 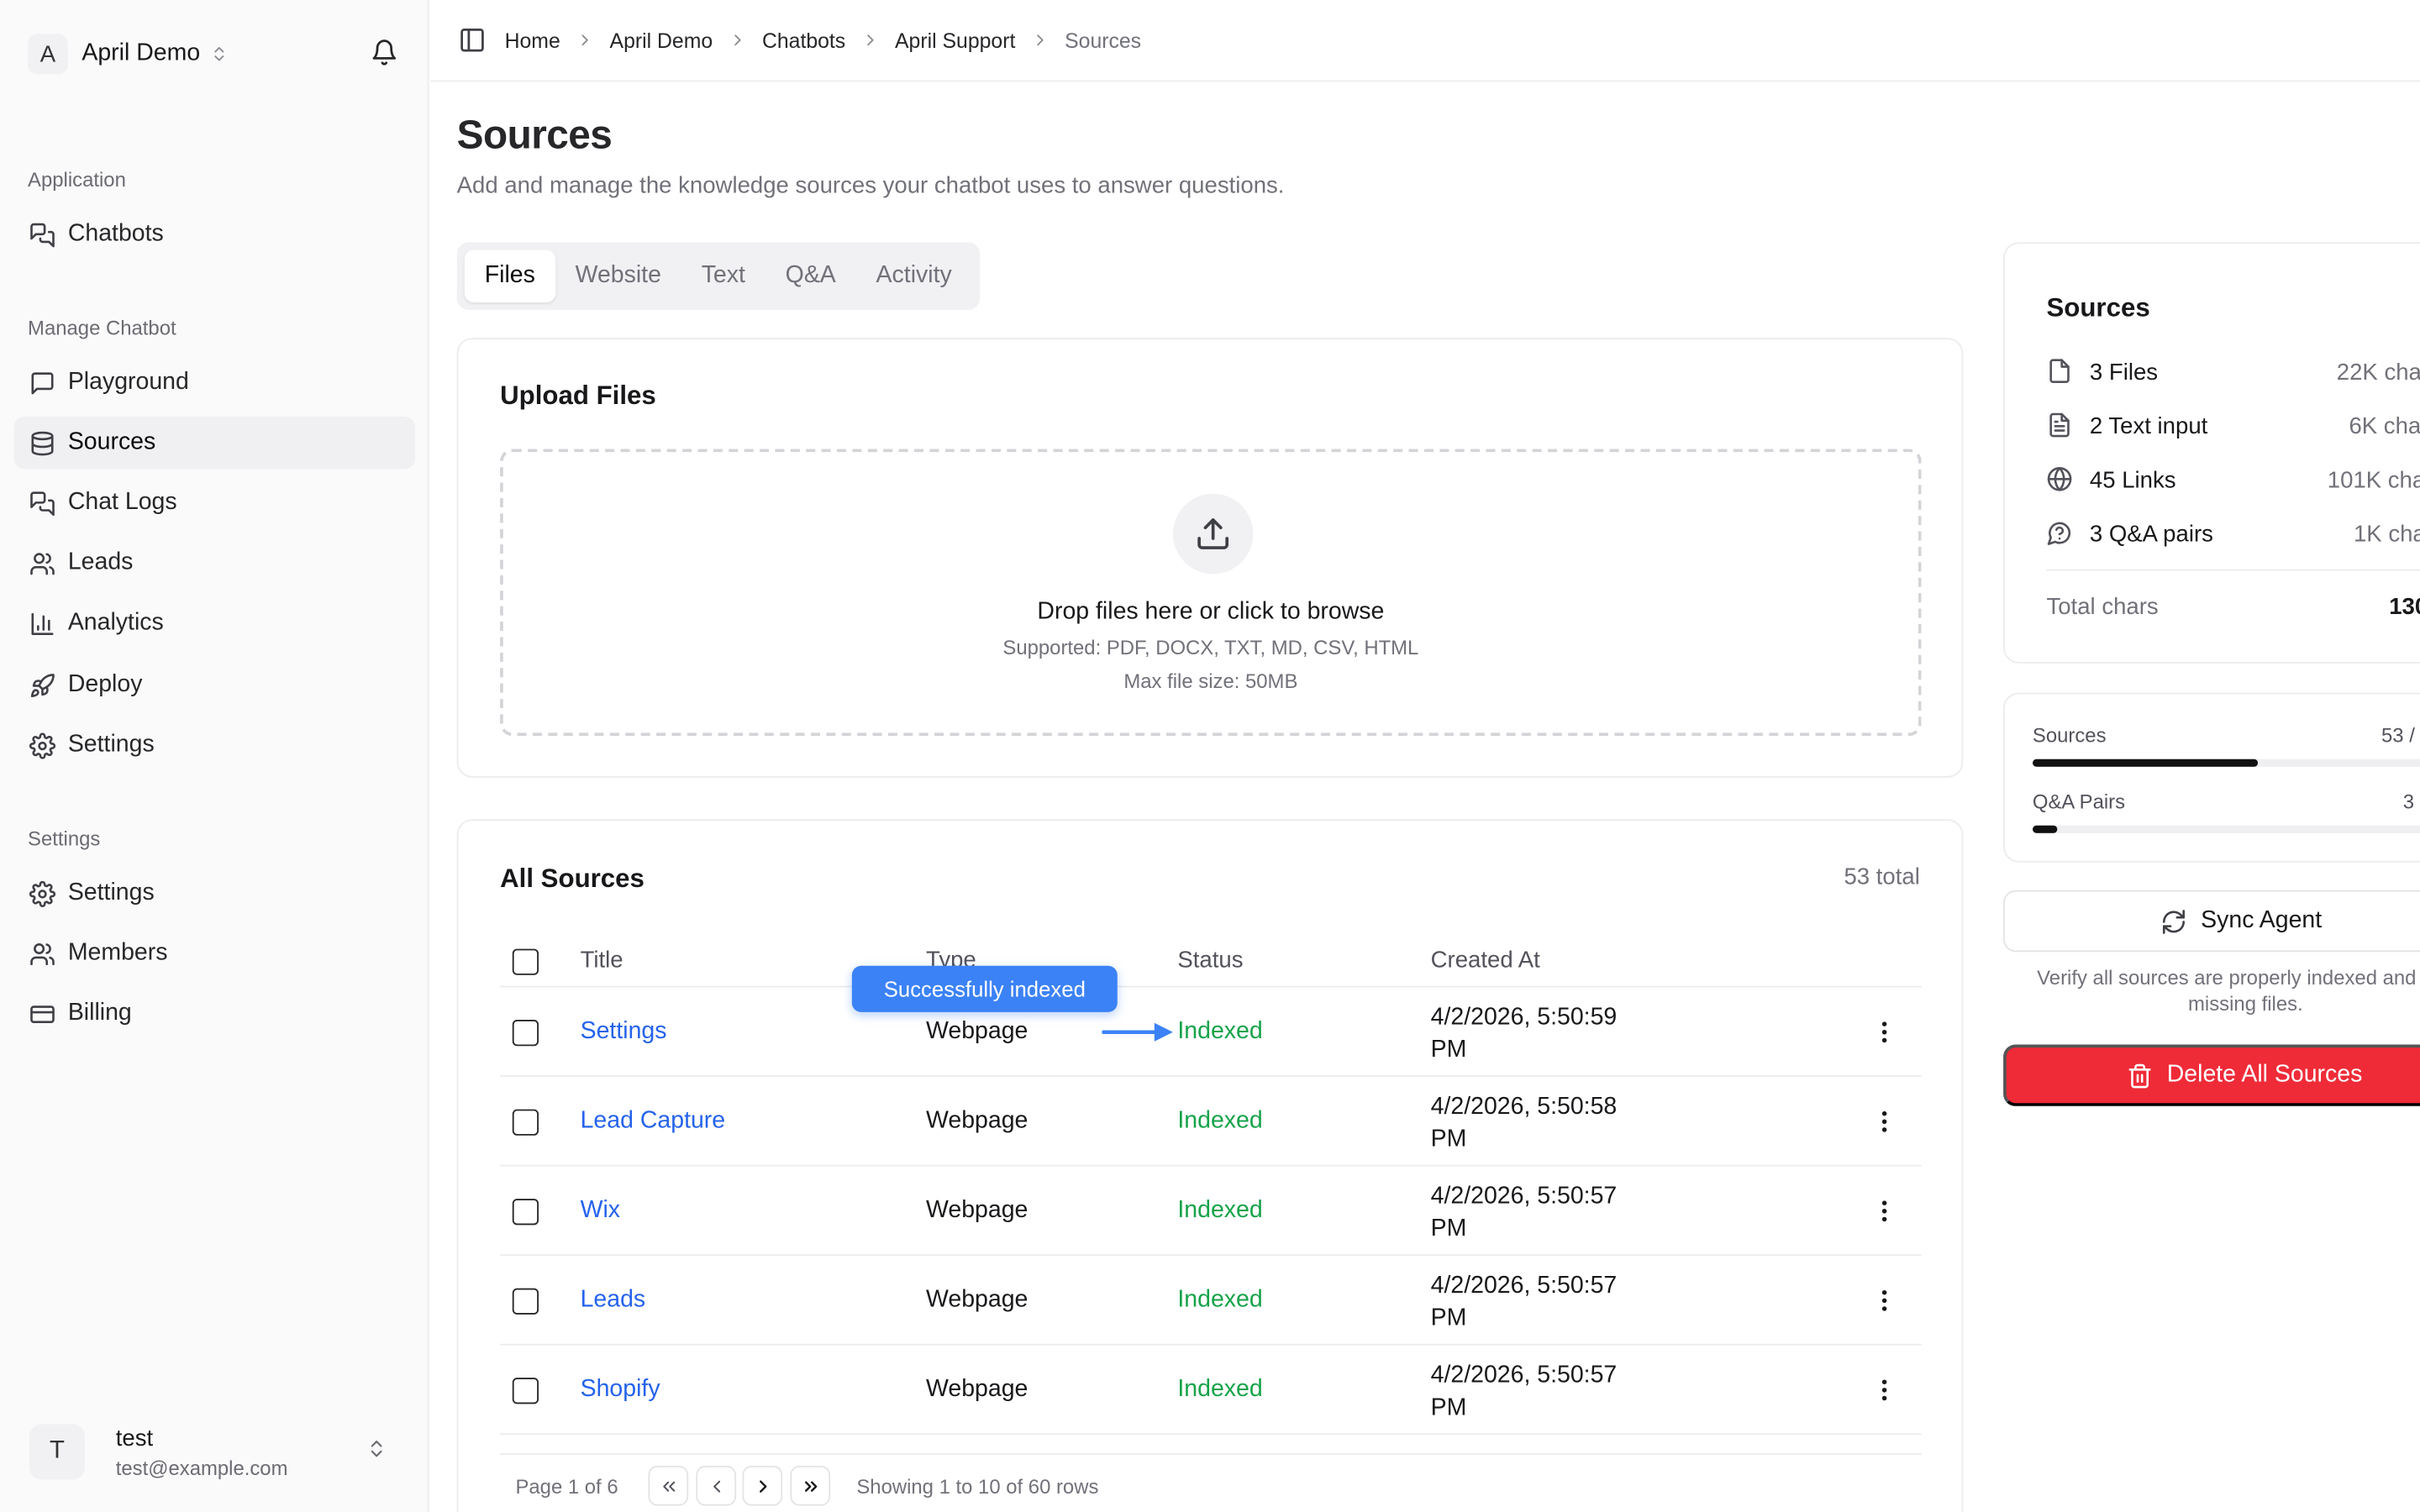 What do you see at coordinates (41, 443) in the screenshot?
I see `database-icon` at bounding box center [41, 443].